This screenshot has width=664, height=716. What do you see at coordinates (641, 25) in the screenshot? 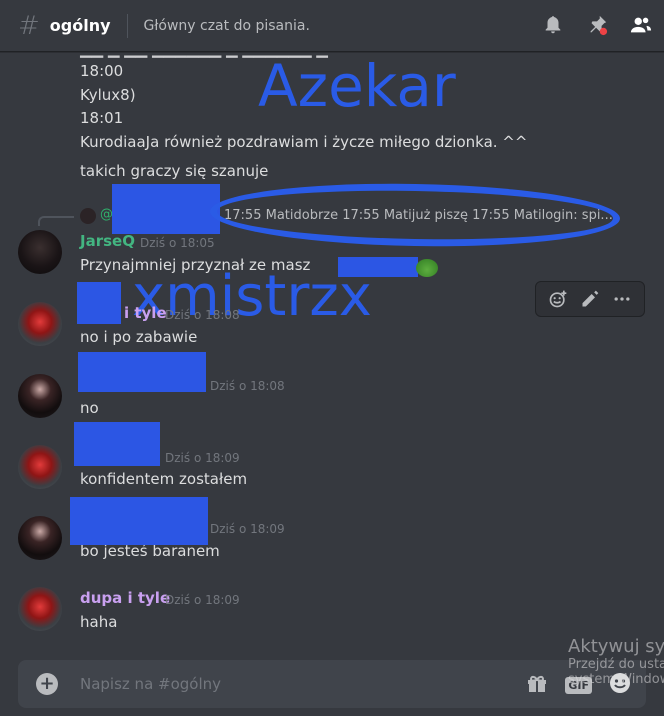
I see `members-icon` at bounding box center [641, 25].